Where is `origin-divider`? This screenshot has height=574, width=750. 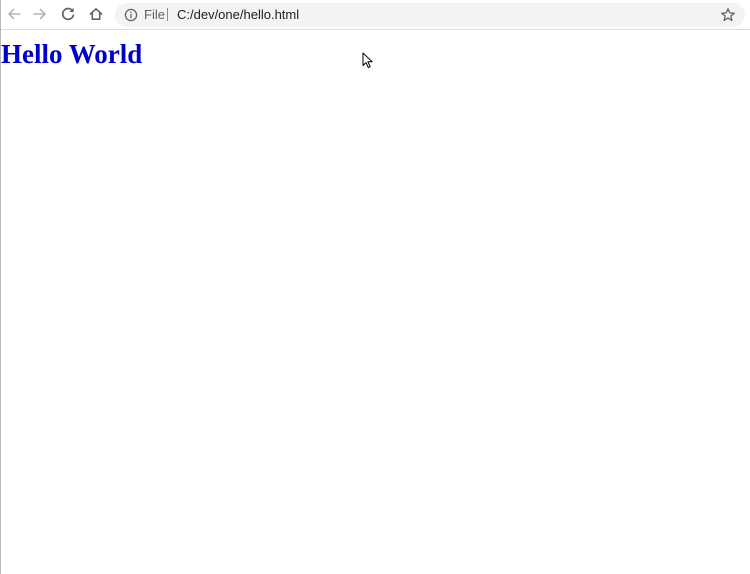 origin-divider is located at coordinates (167, 14).